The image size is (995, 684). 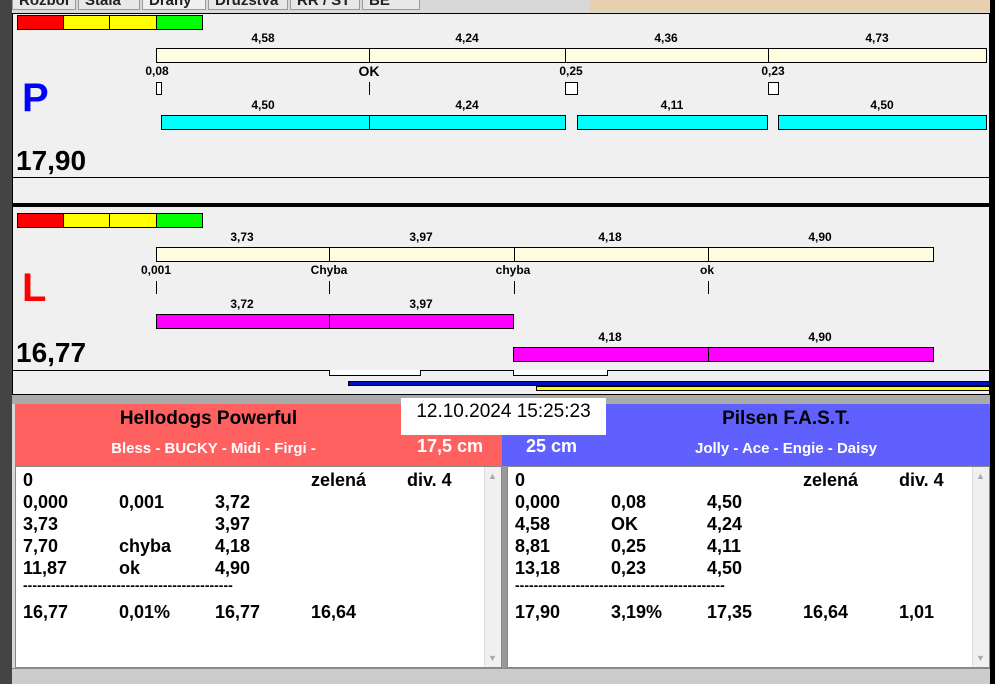 I want to click on window-left-edge, so click(x=6, y=342).